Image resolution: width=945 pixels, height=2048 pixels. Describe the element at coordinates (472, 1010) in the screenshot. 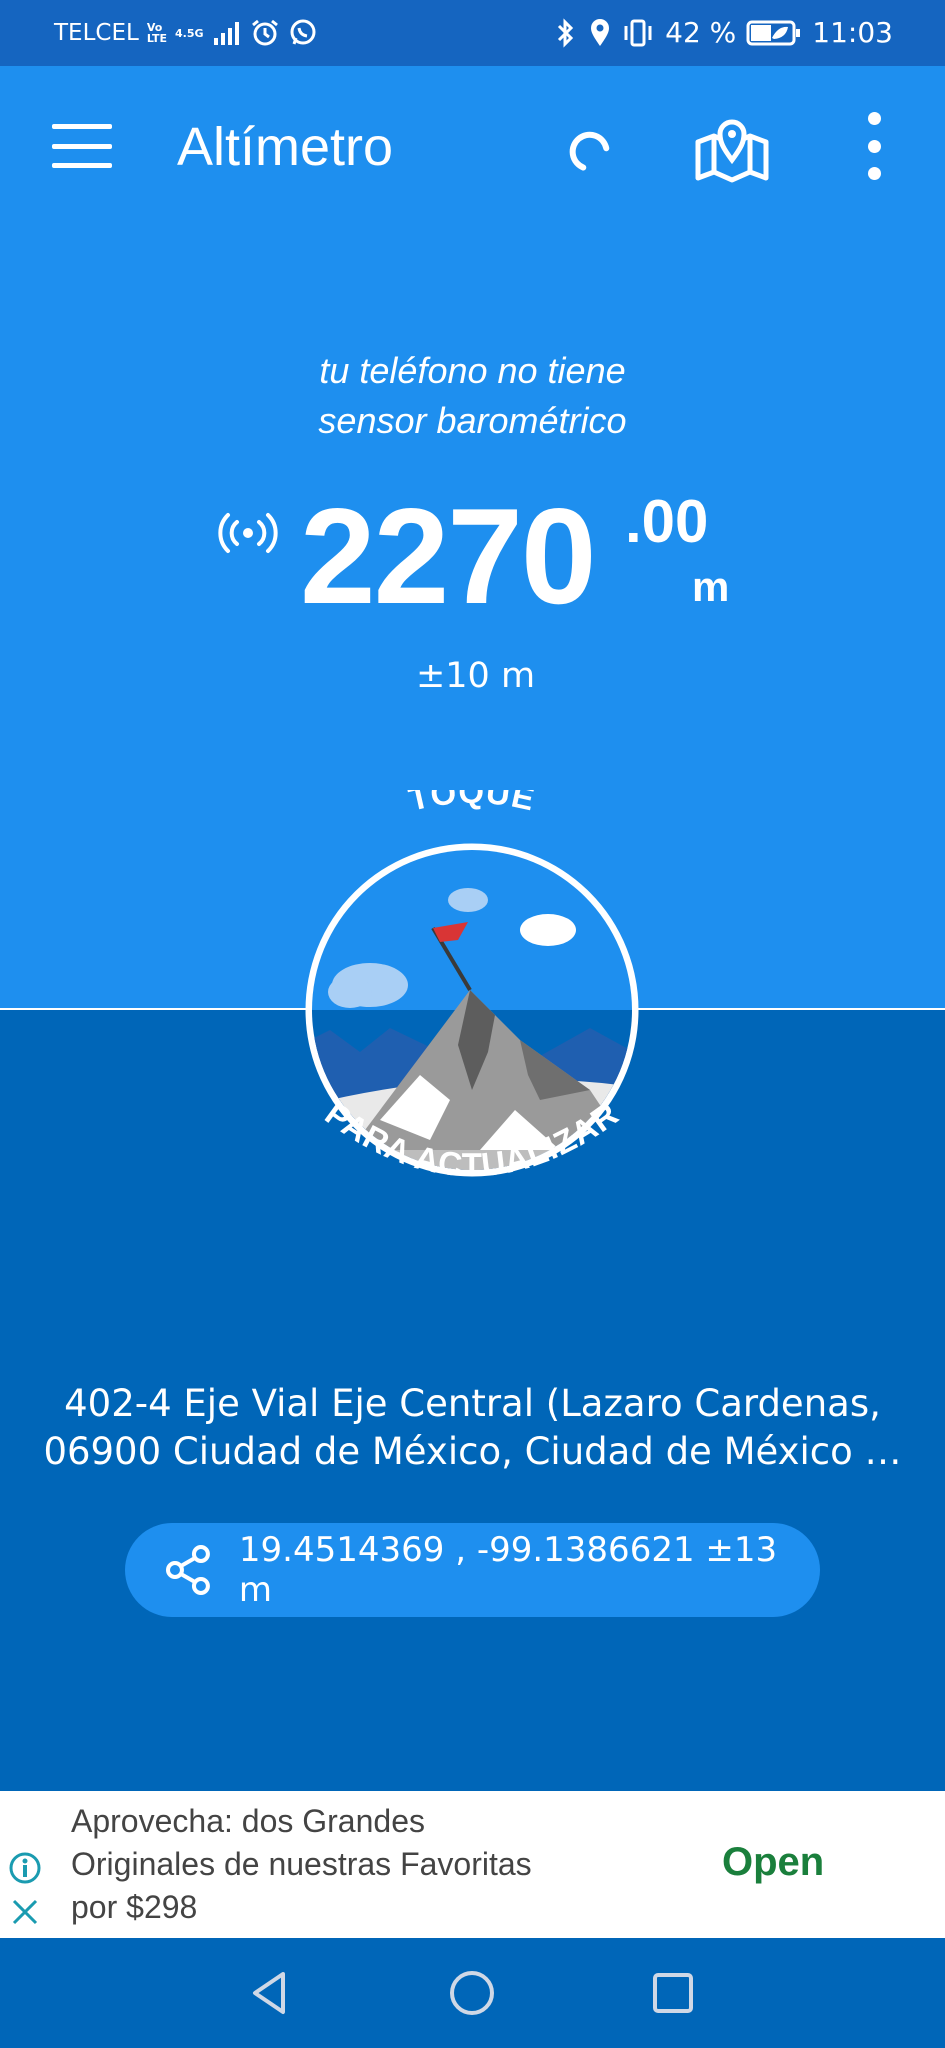

I see `tap-to-refresh-badge: TOQUE PARA ACTUALIZAR` at that location.